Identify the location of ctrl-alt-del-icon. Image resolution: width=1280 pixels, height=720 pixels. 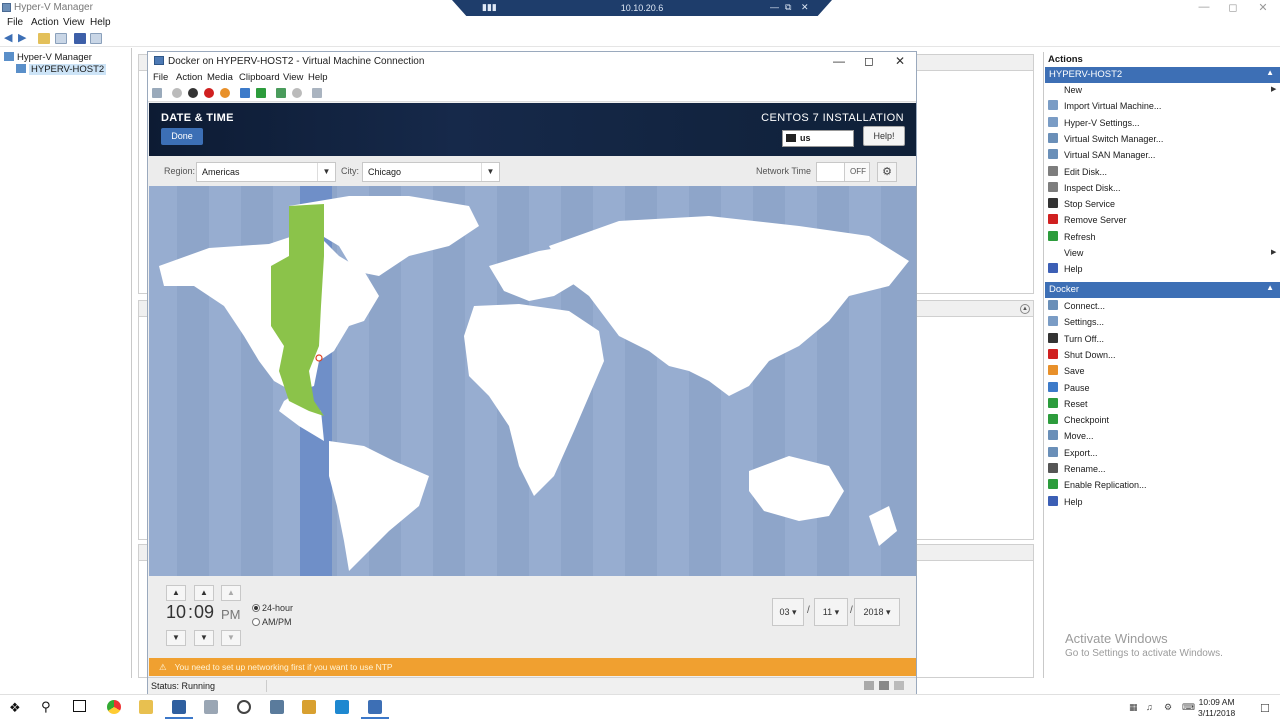
(157, 93).